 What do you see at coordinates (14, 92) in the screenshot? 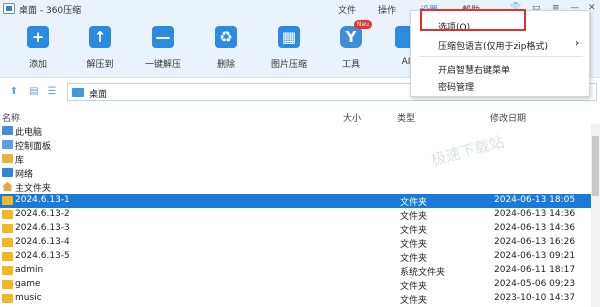
I see `up-arrow-icon: ⬆` at bounding box center [14, 92].